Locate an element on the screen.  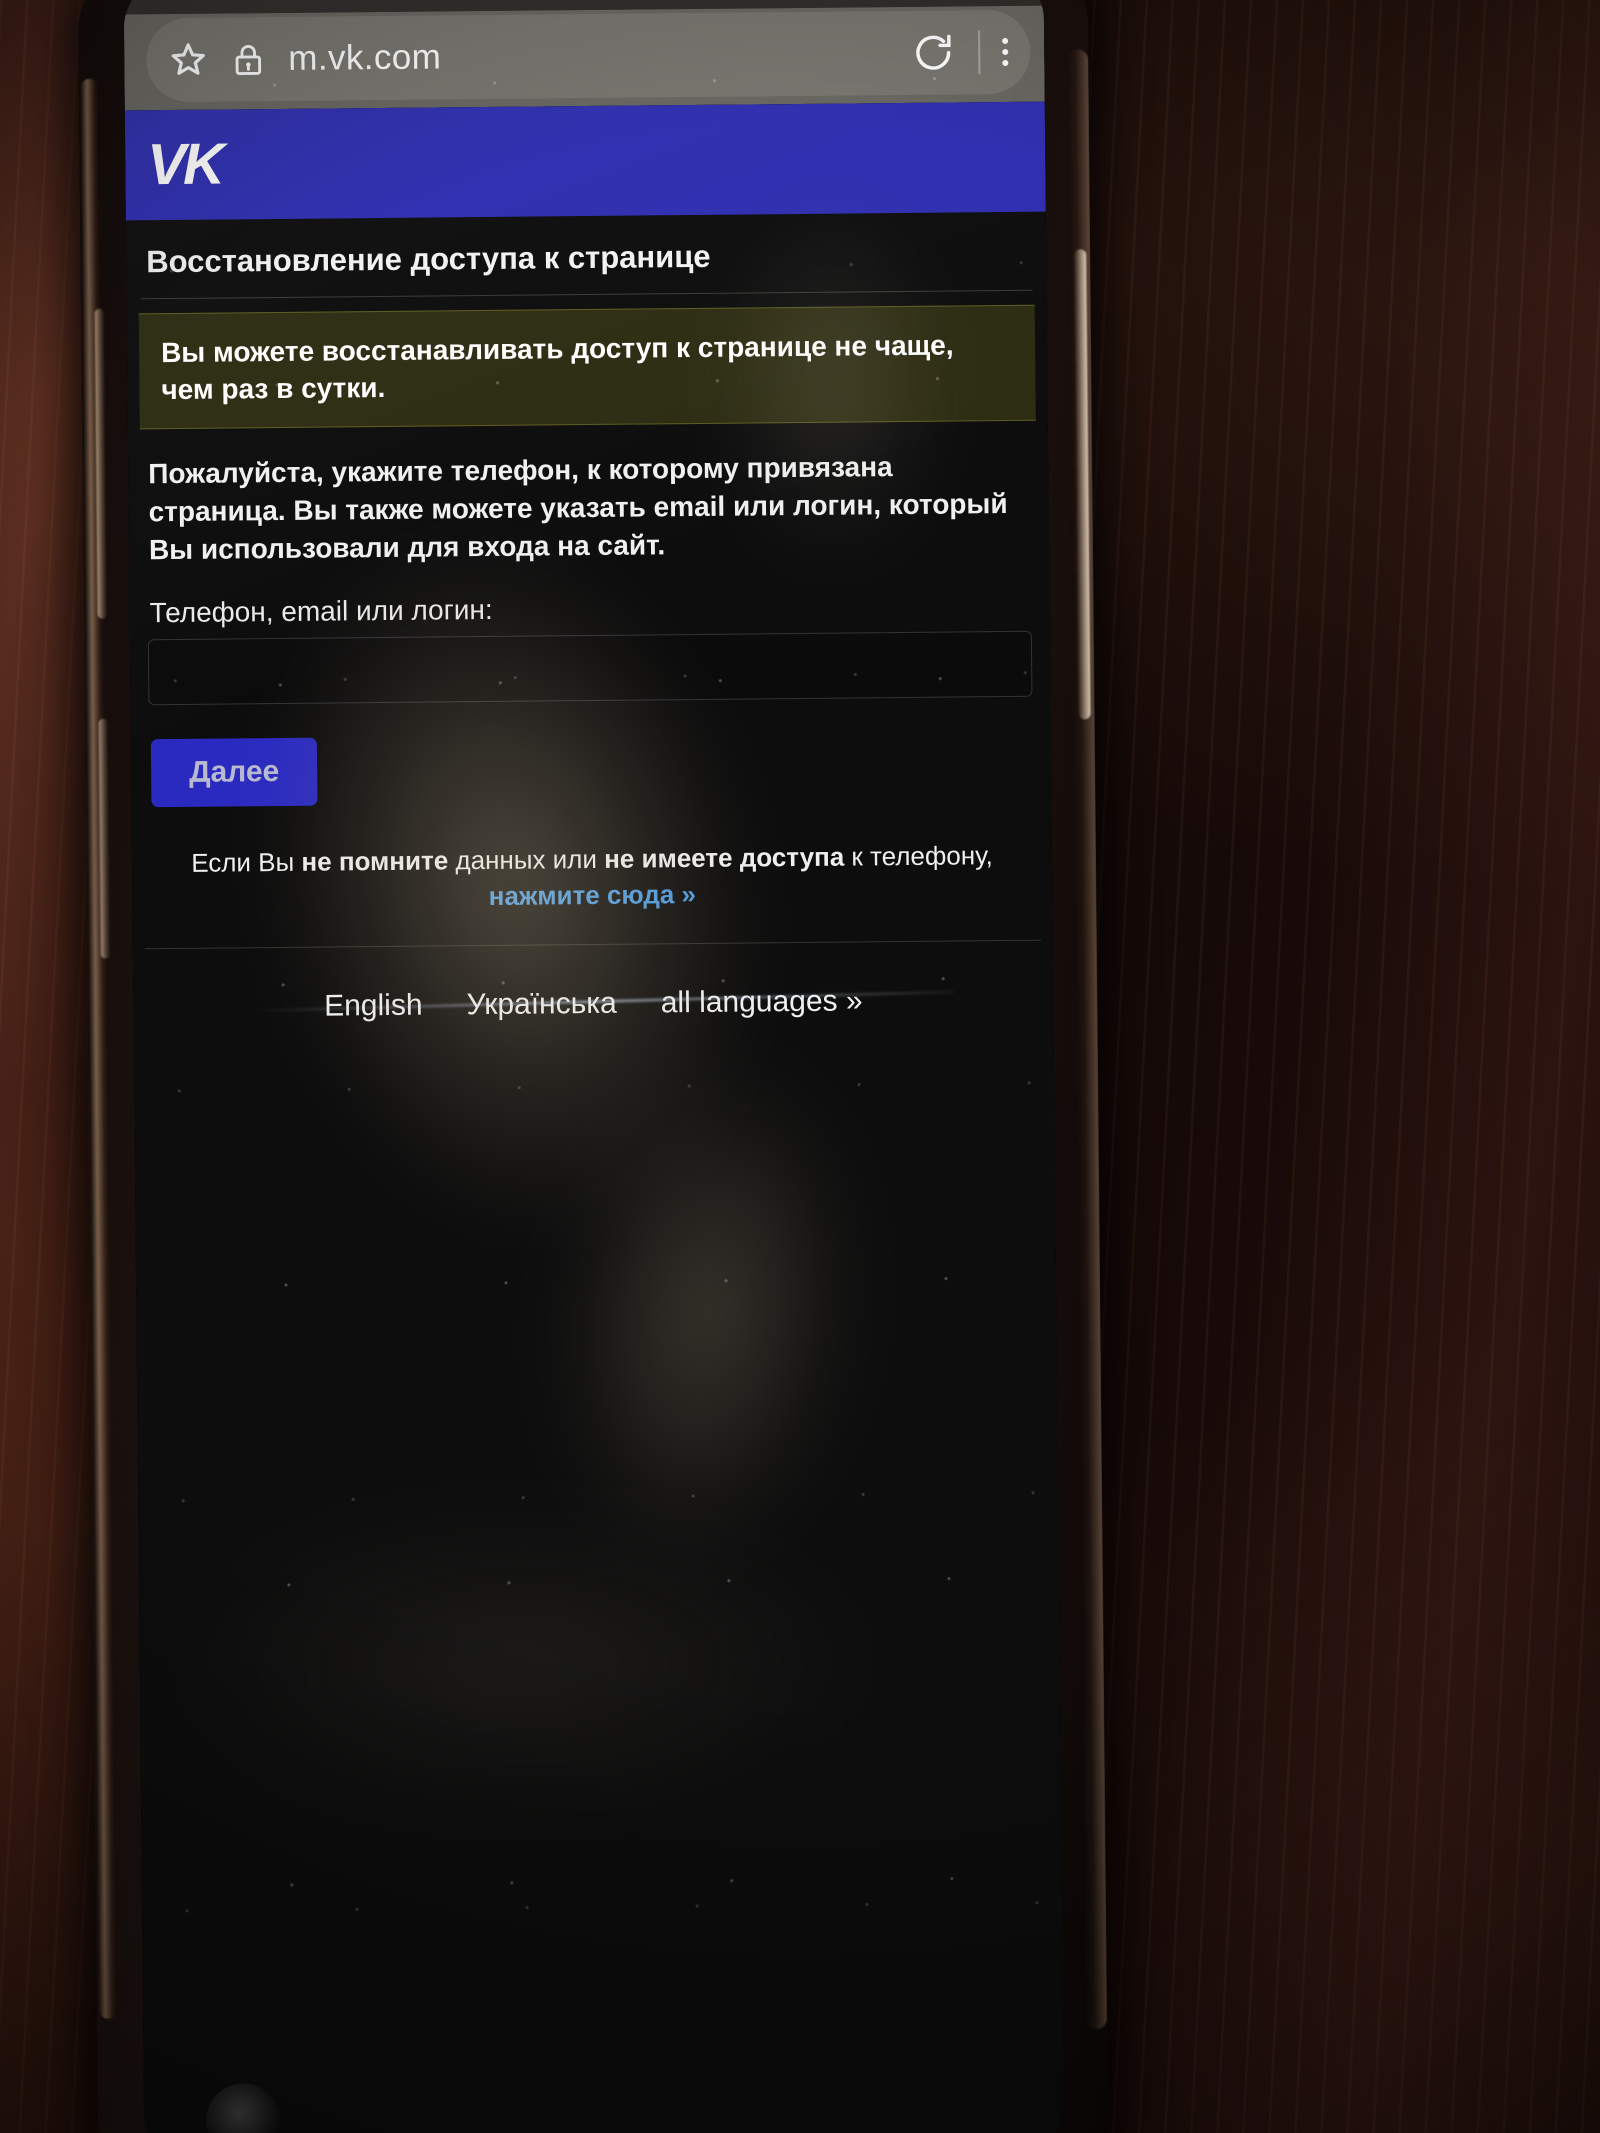
next-button: Далее is located at coordinates (234, 772).